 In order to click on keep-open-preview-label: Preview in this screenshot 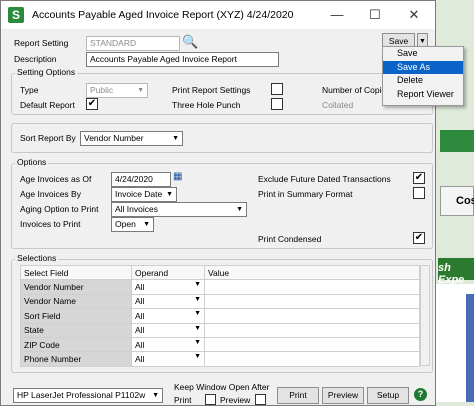, I will do `click(235, 400)`.